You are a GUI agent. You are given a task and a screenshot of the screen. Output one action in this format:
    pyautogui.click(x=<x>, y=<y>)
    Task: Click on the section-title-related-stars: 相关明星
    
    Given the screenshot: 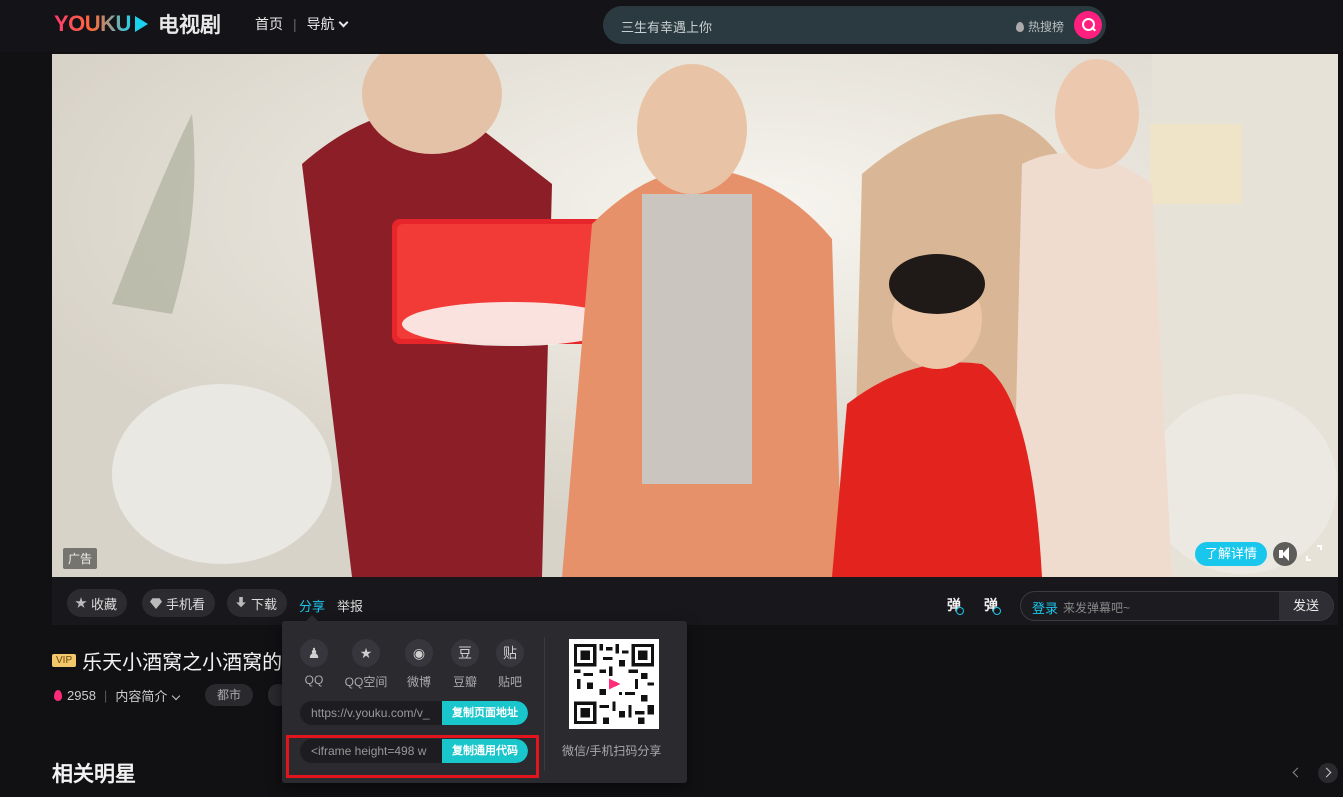 What is the action you would take?
    pyautogui.click(x=94, y=774)
    